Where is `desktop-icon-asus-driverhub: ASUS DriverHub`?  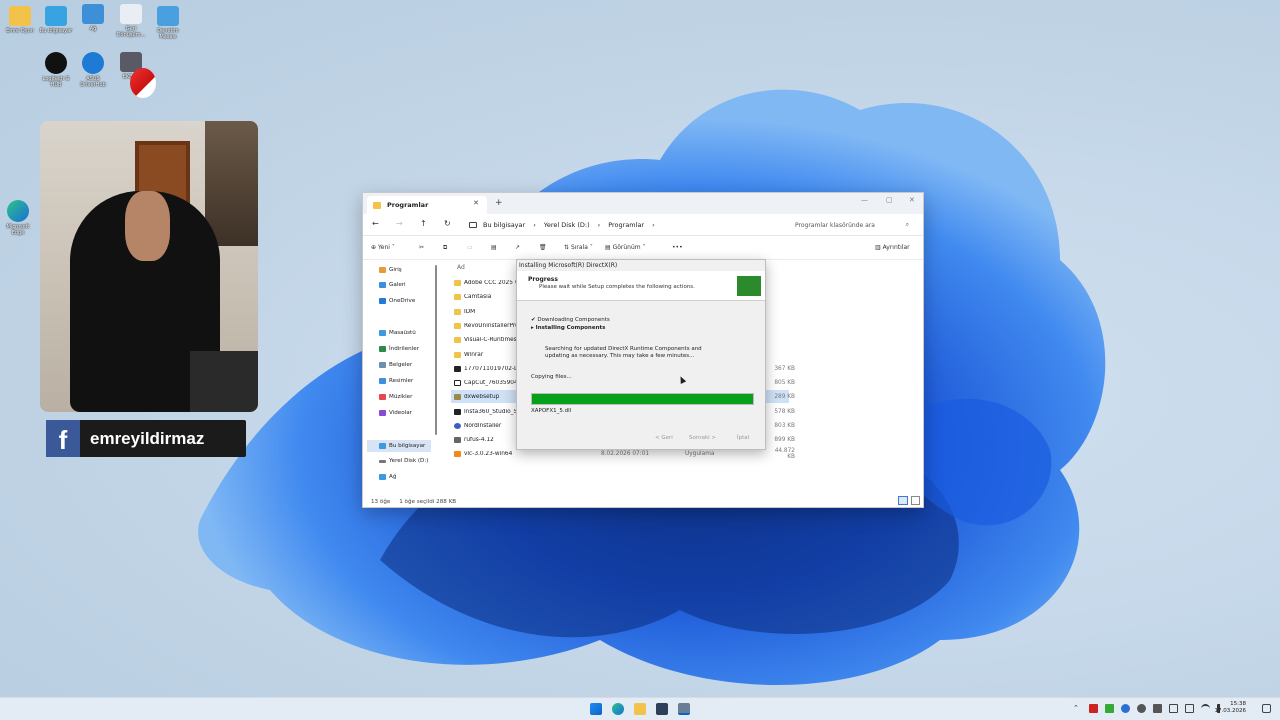 desktop-icon-asus-driverhub: ASUS DriverHub is located at coordinates (93, 70).